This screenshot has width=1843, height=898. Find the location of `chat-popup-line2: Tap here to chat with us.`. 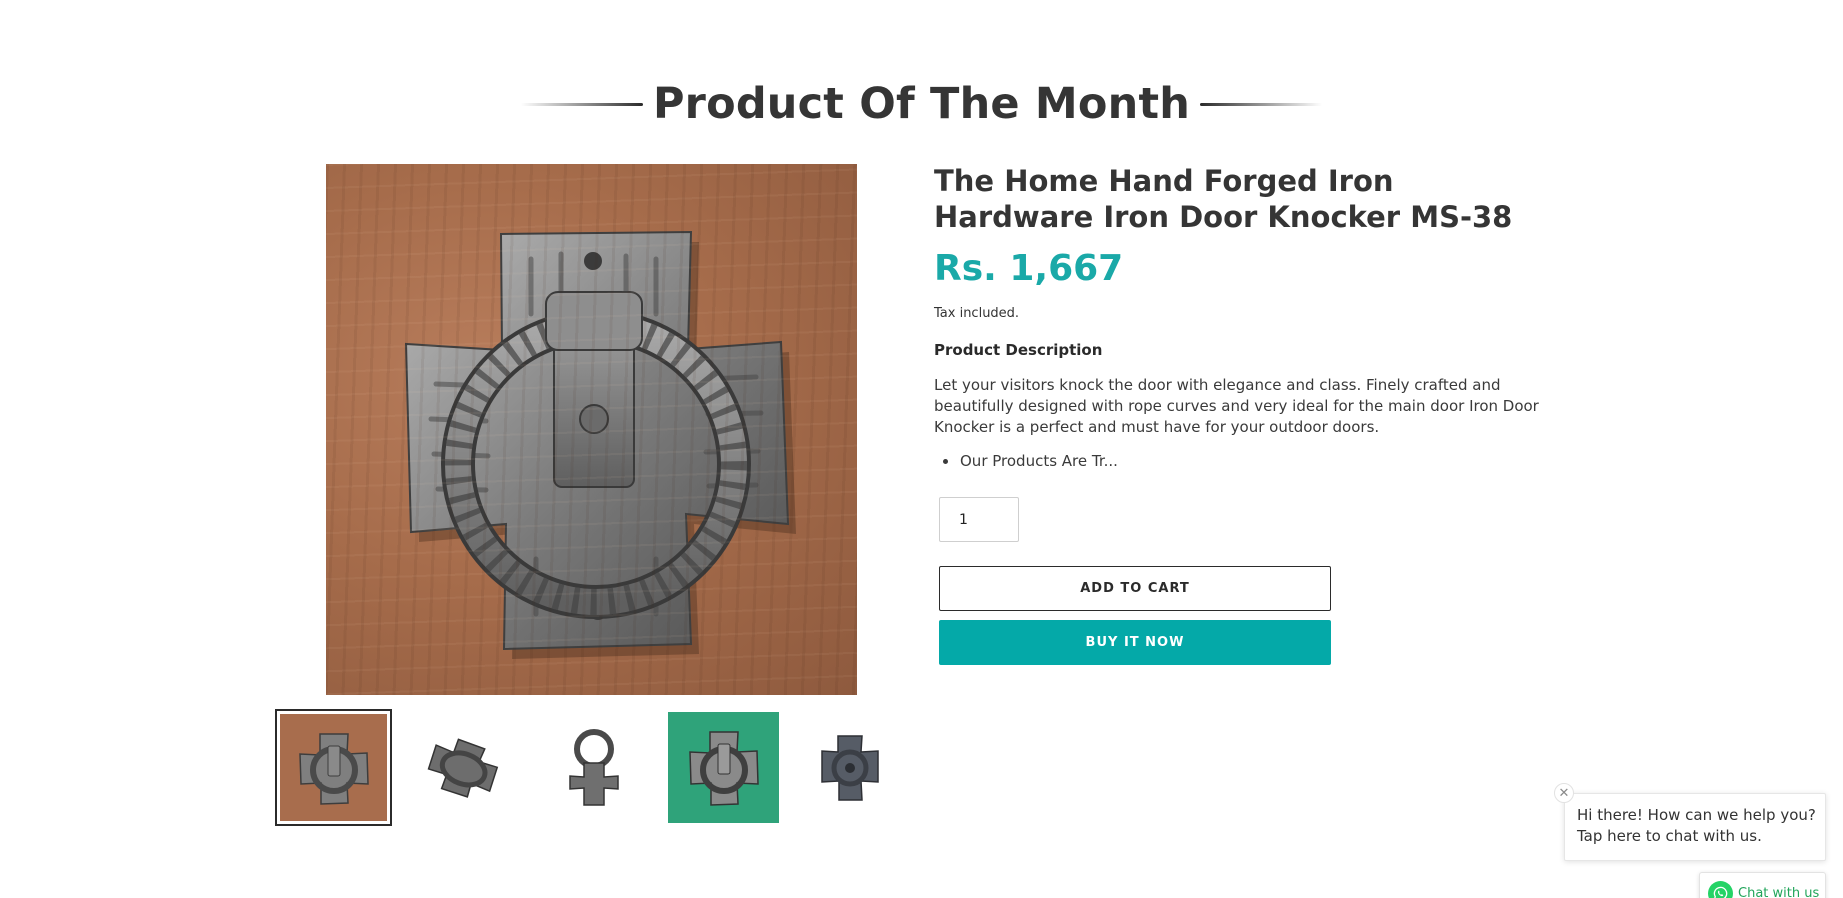

chat-popup-line2: Tap here to chat with us. is located at coordinates (1669, 836).